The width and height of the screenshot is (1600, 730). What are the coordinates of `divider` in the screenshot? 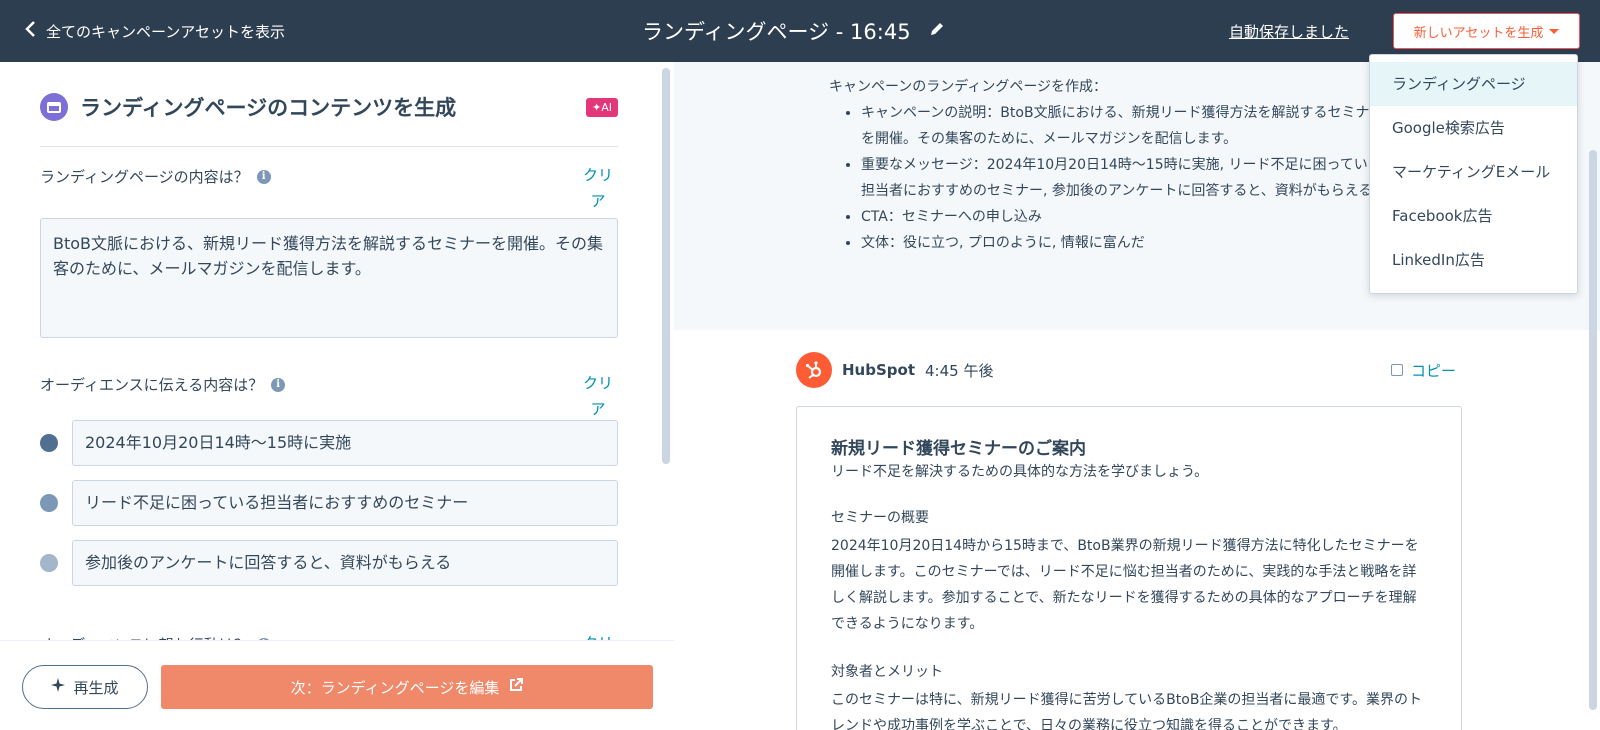 It's located at (329, 146).